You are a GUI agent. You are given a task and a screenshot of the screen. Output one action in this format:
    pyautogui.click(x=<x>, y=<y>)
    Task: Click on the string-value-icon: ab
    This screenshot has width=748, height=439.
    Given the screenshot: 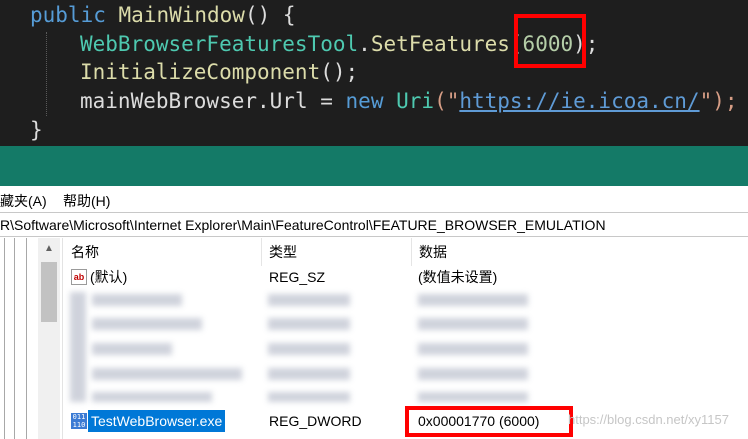 What is the action you would take?
    pyautogui.click(x=79, y=277)
    